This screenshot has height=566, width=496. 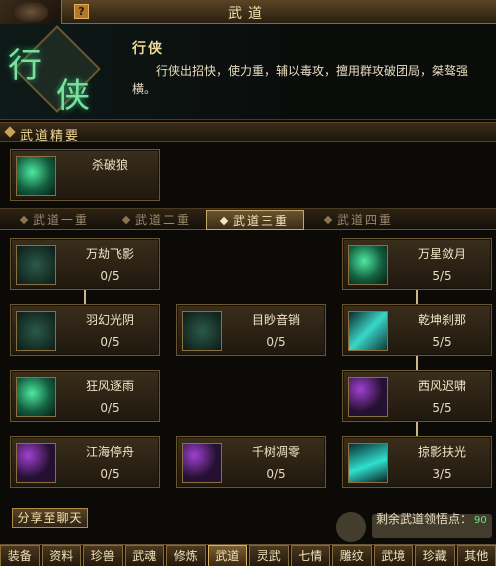 I want to click on share-to-chat-button: 分享至聊天, so click(x=50, y=518).